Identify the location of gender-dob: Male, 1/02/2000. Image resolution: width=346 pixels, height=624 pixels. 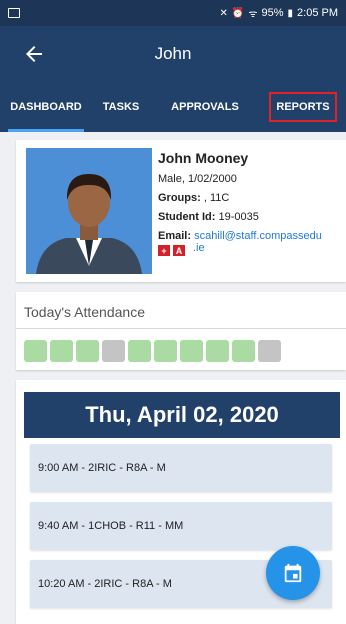
(197, 179).